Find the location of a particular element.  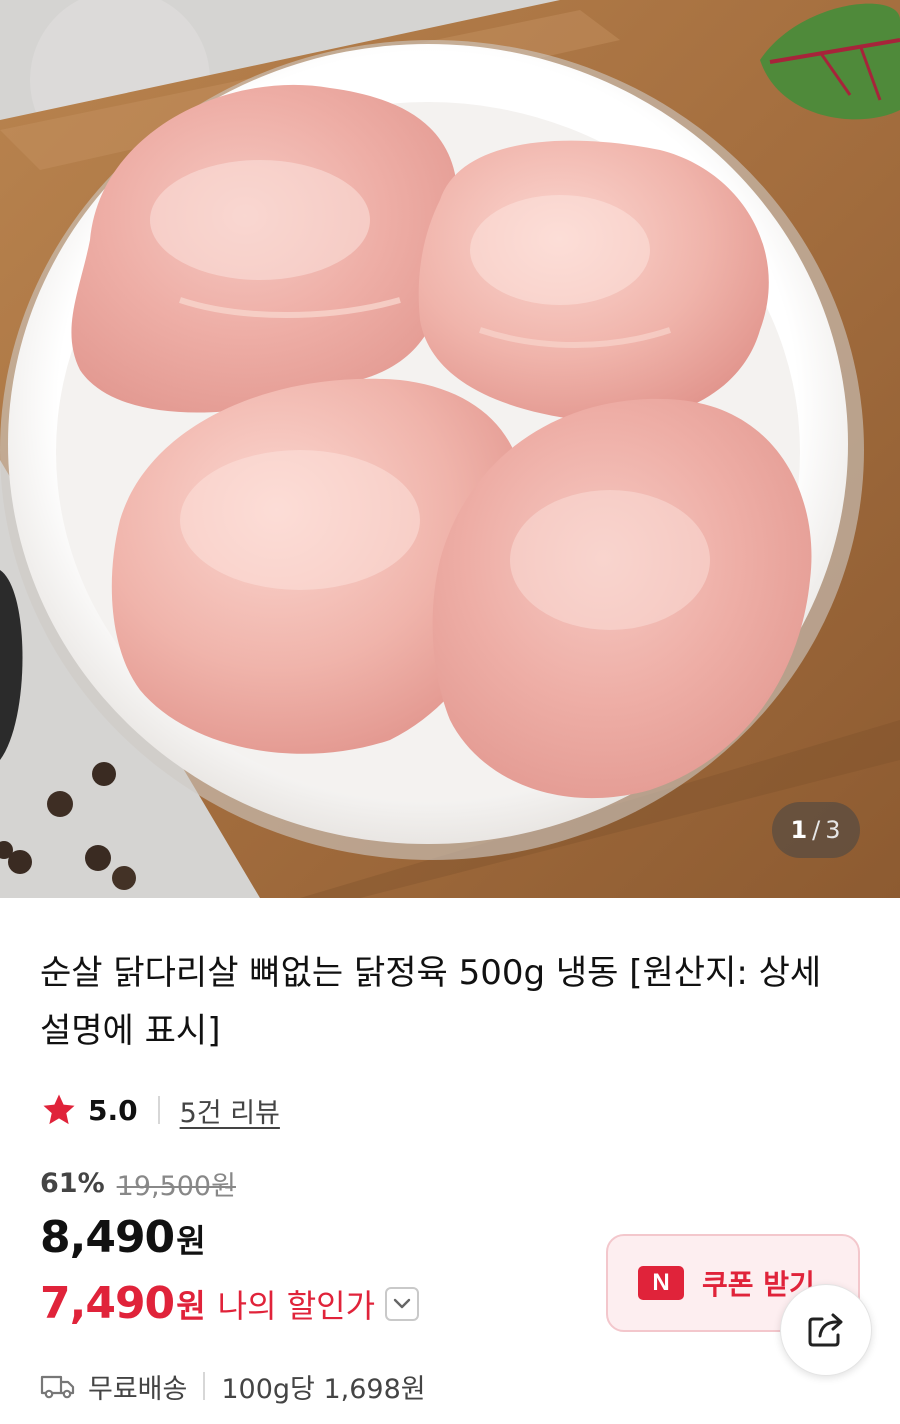

rating-row: 5.0 5건 리뷰 is located at coordinates (160, 1110).